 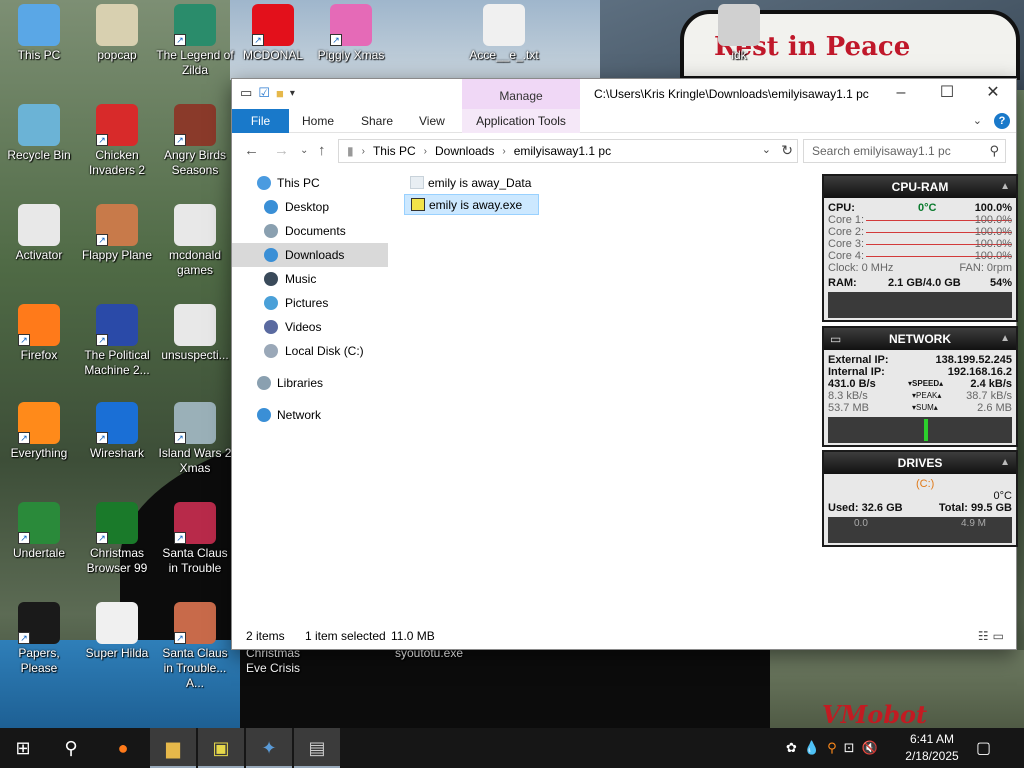 What do you see at coordinates (195, 39) in the screenshot?
I see `desktop-icon-zilda-game: ↗ The Legend of Zilda` at bounding box center [195, 39].